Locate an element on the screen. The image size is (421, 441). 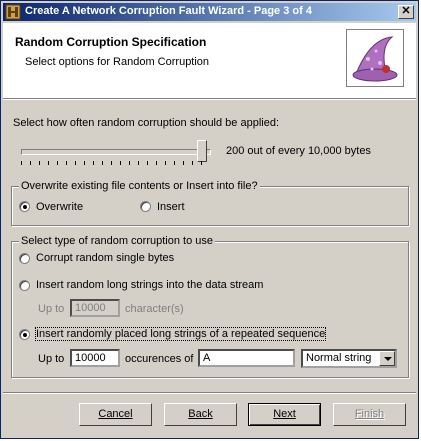
cancel-button-label: Cancel is located at coordinates (115, 414).